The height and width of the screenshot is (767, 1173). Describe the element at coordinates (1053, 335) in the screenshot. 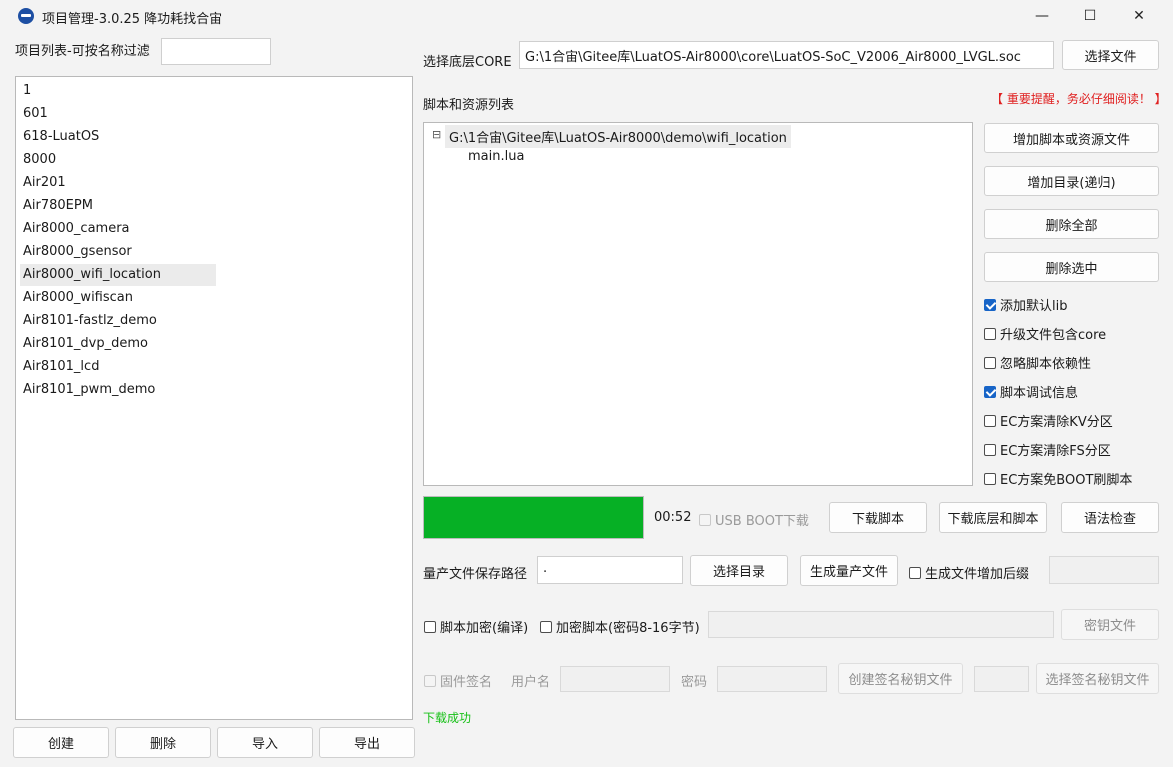

I see `option-label: 升级文件包含core` at that location.